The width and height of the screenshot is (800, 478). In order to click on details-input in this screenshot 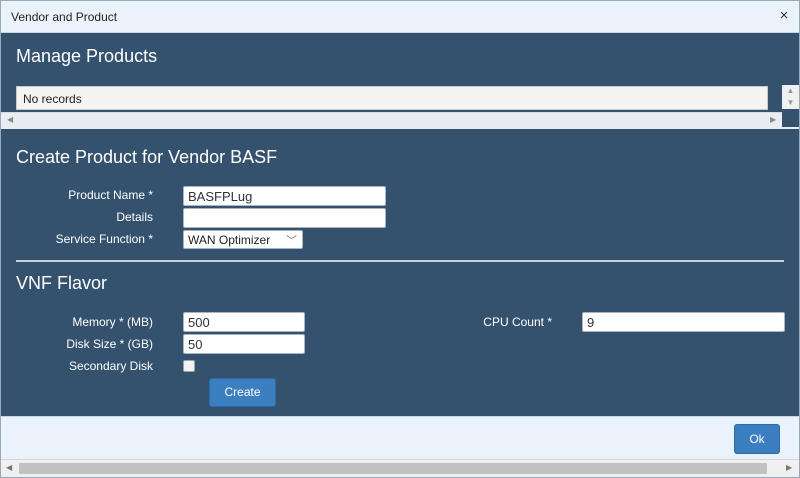, I will do `click(284, 218)`.